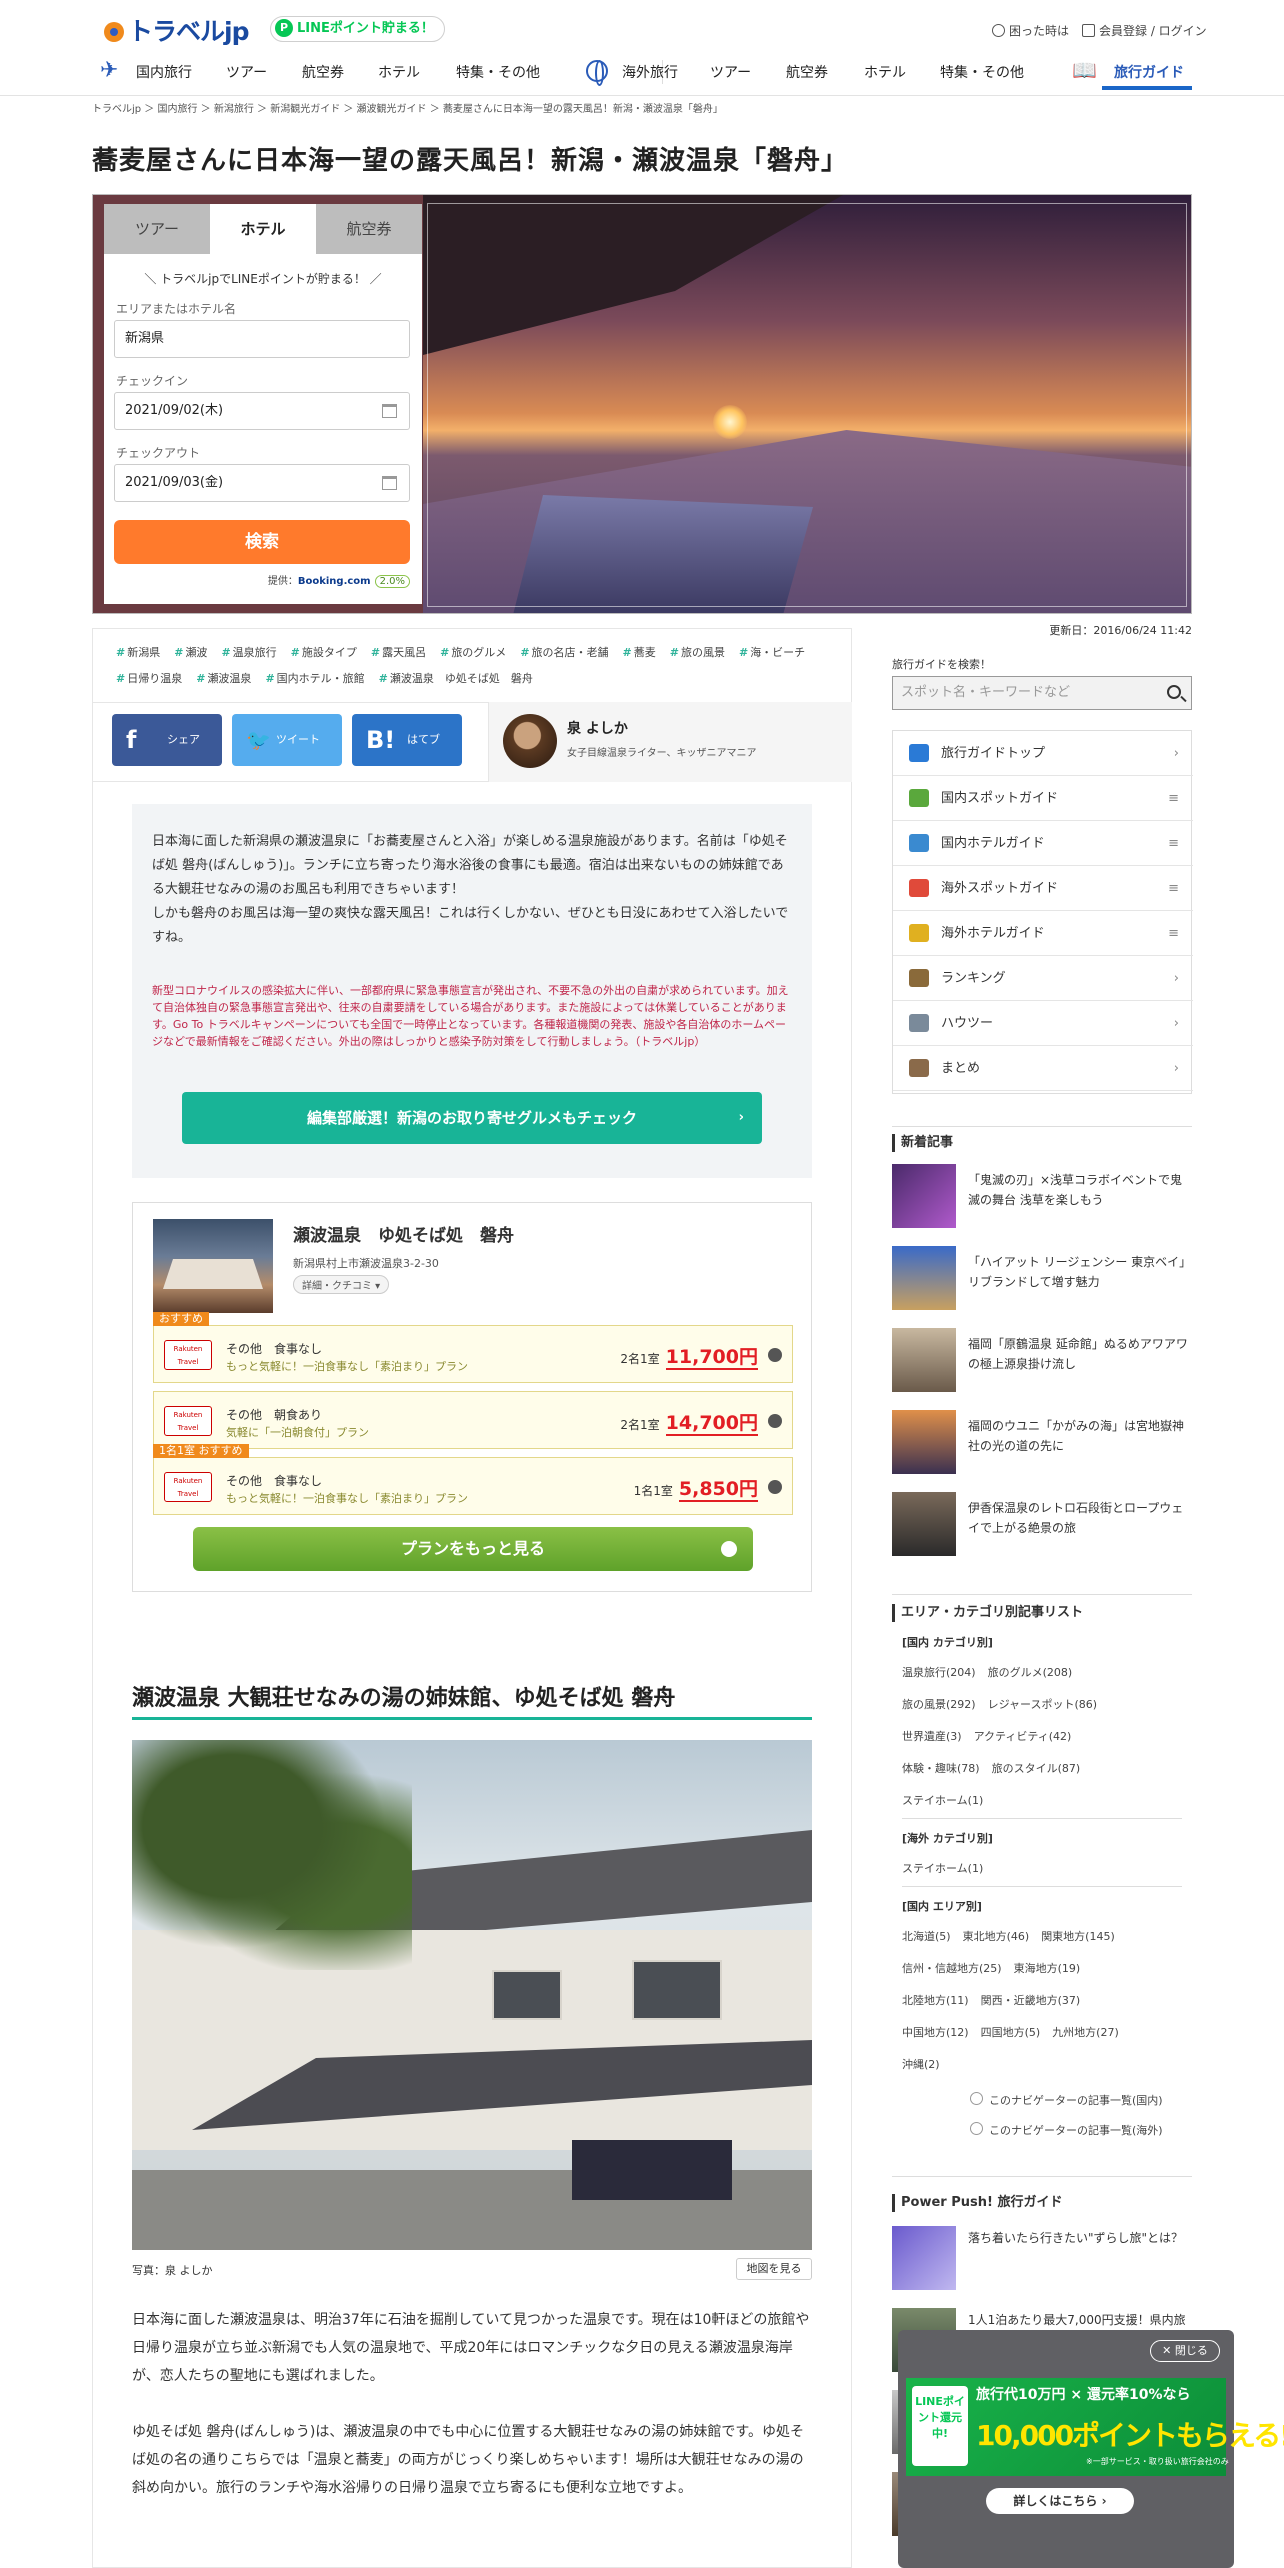  Describe the element at coordinates (807, 72) in the screenshot. I see `nav-ovs-air: 航空券` at that location.